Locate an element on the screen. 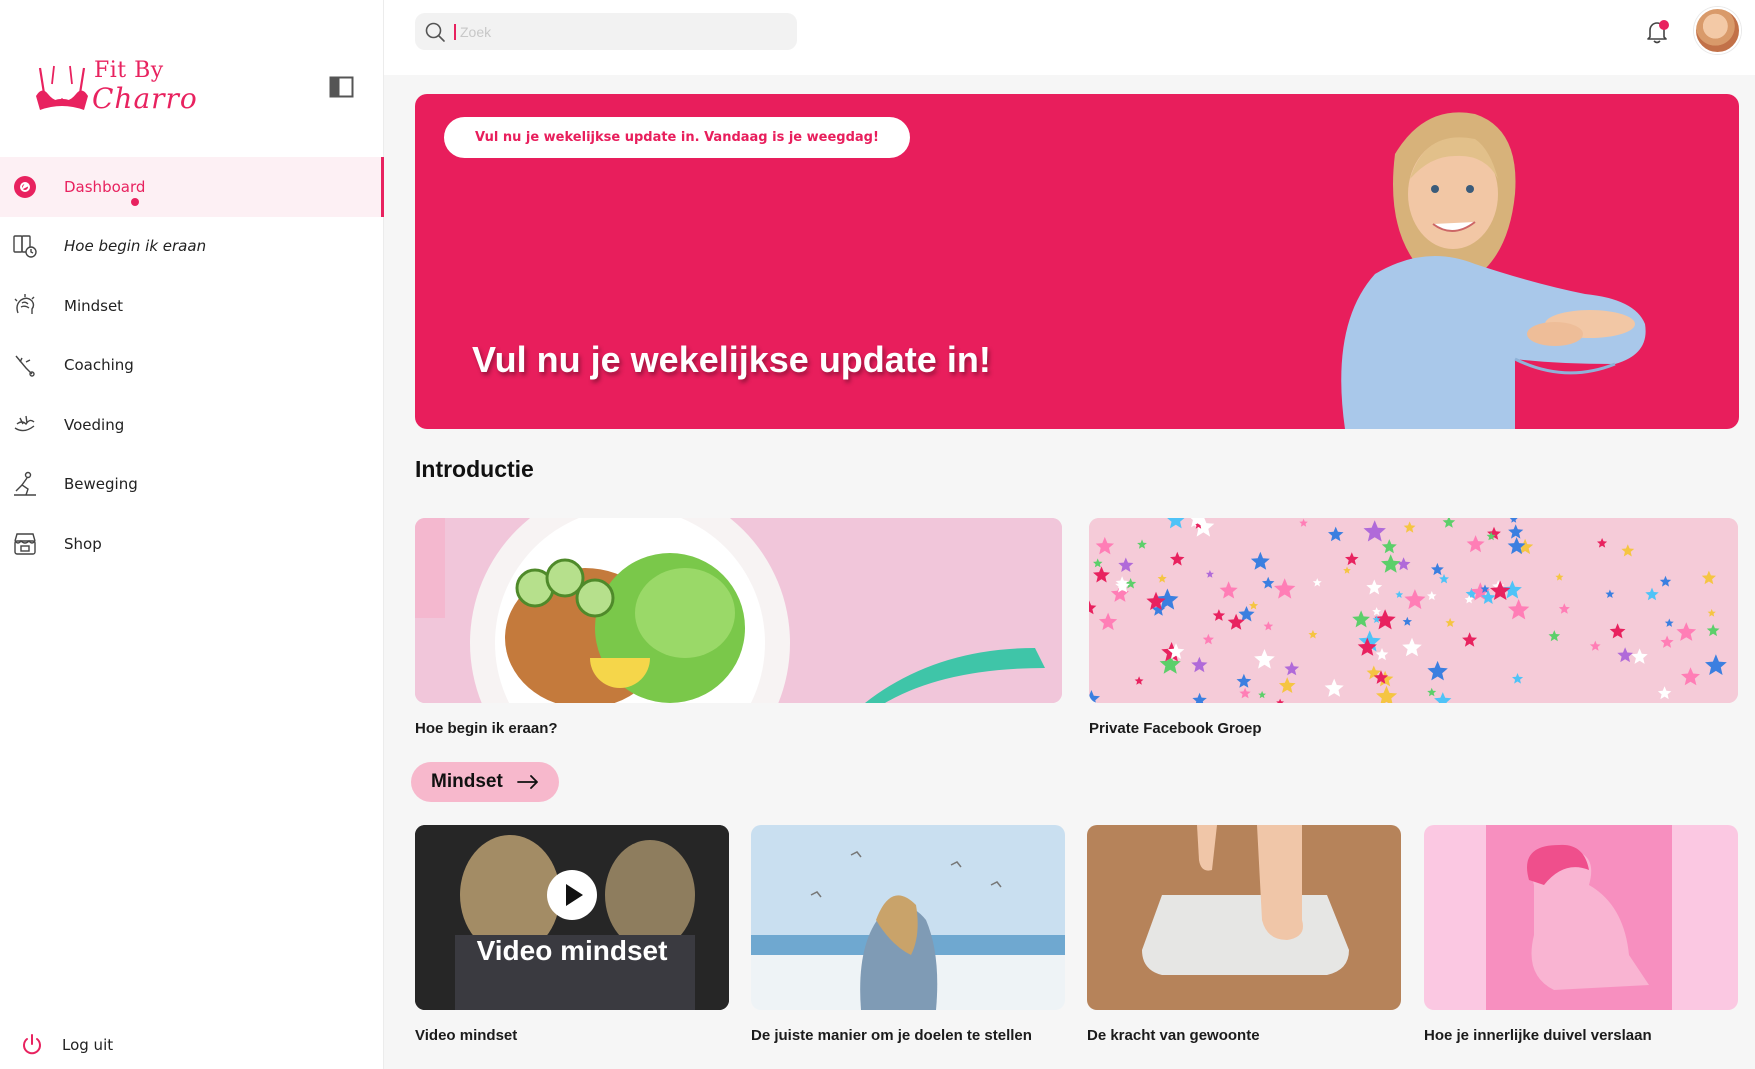  sidebar-item-hoe-begin-ik-eraan: Hoe begin ik eraan is located at coordinates (192, 247).